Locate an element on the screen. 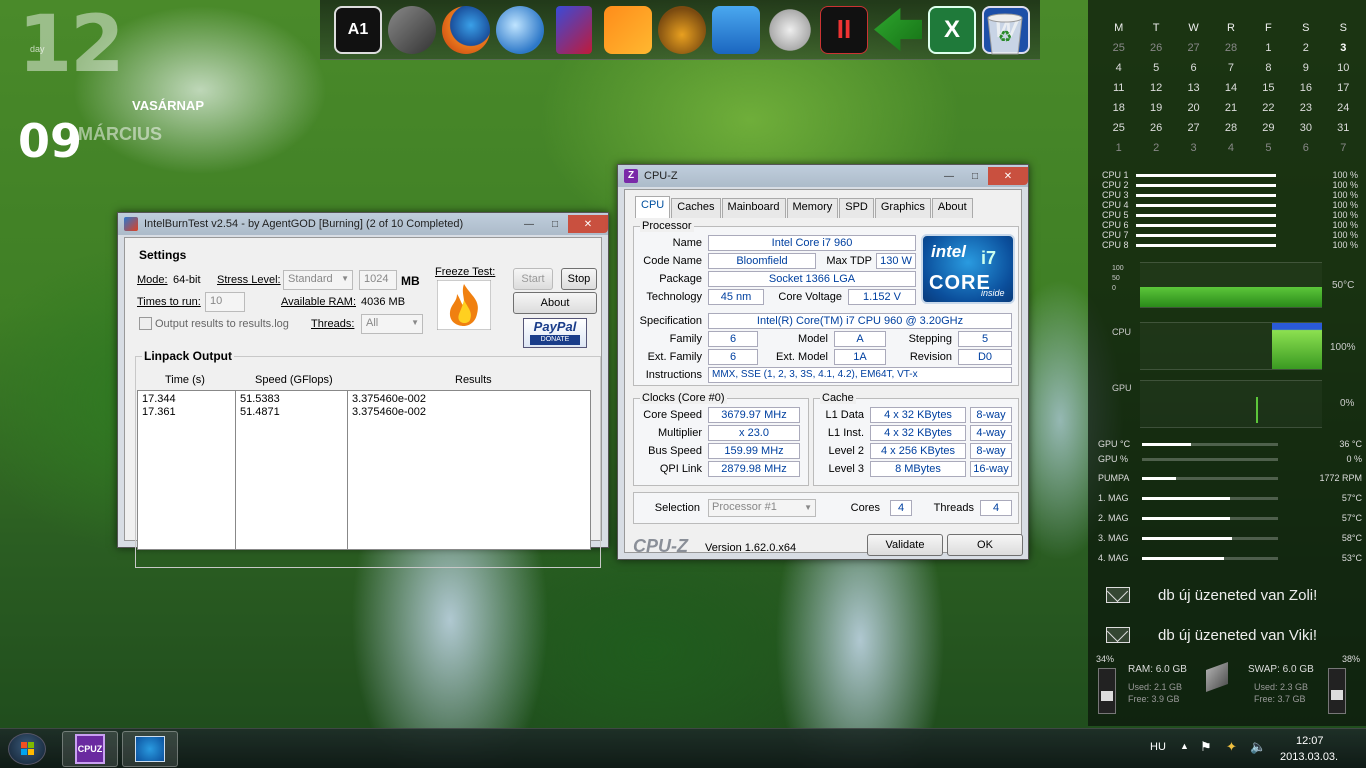  calendar-day: 17 is located at coordinates (1343, 88).